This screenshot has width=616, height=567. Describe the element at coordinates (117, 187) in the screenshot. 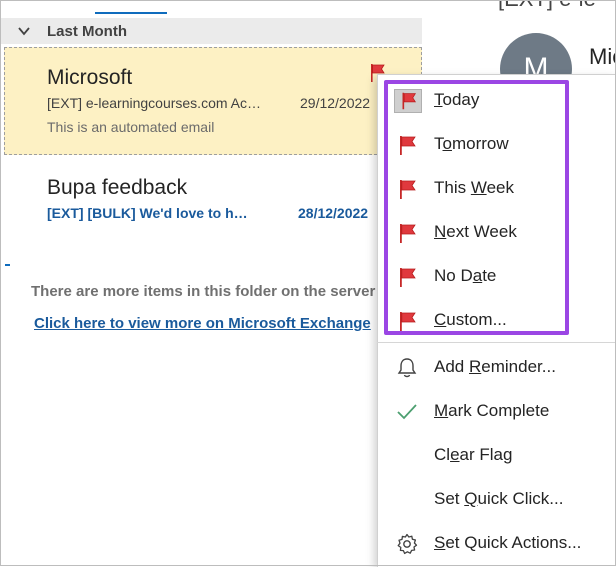

I see `message-sender: Bupa feedback` at that location.